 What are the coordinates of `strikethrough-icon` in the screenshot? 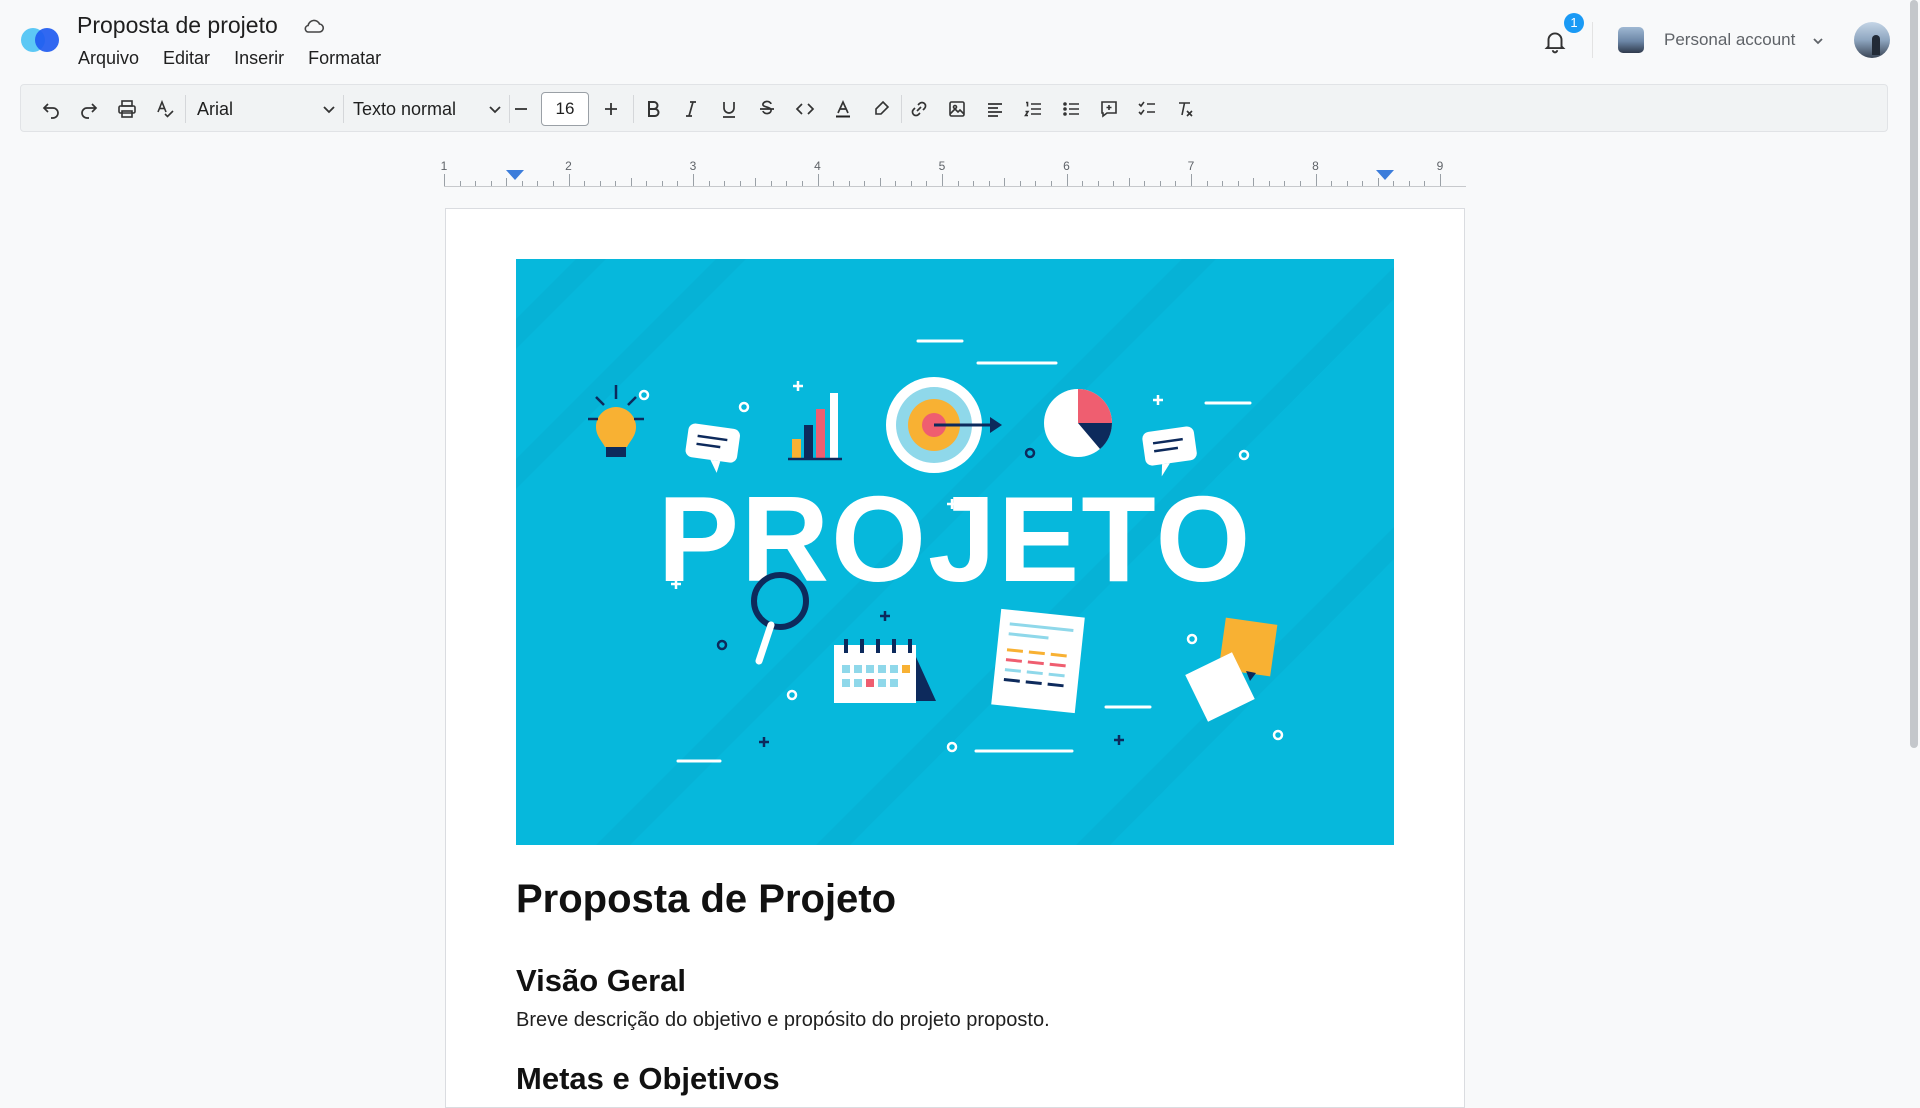 It's located at (767, 107).